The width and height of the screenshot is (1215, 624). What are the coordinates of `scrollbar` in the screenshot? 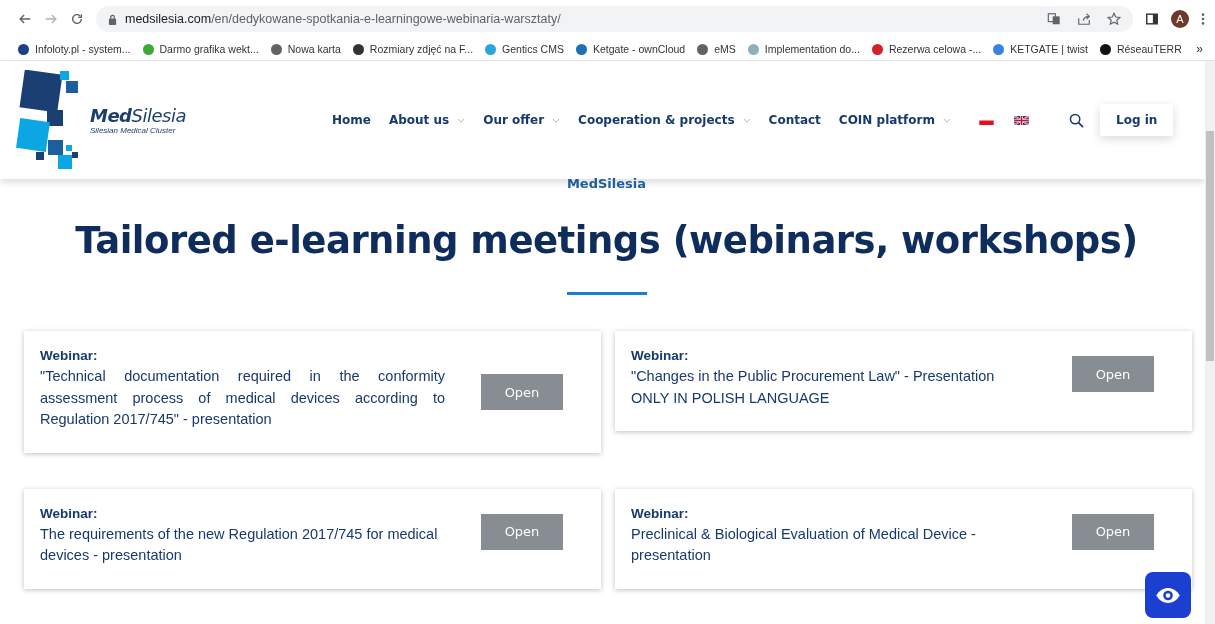 It's located at (1210, 342).